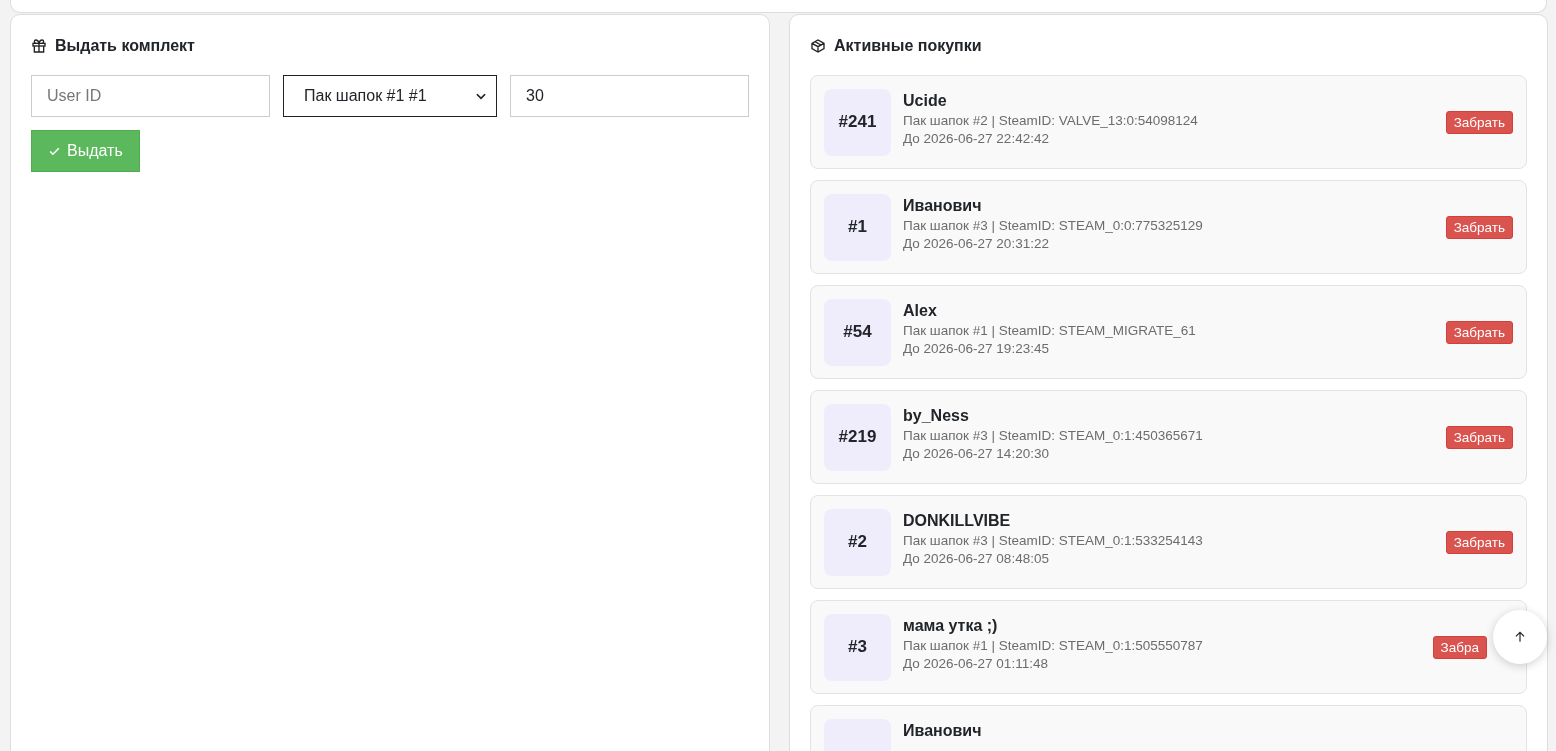 The height and width of the screenshot is (751, 1556). What do you see at coordinates (976, 348) in the screenshot?
I see `expiry-date: До 2026-06-27 19:23:45` at bounding box center [976, 348].